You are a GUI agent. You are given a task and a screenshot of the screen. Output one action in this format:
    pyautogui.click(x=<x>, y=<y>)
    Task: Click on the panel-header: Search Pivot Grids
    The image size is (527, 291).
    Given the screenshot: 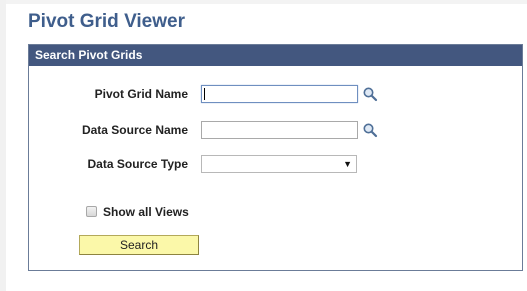 What is the action you would take?
    pyautogui.click(x=275, y=55)
    